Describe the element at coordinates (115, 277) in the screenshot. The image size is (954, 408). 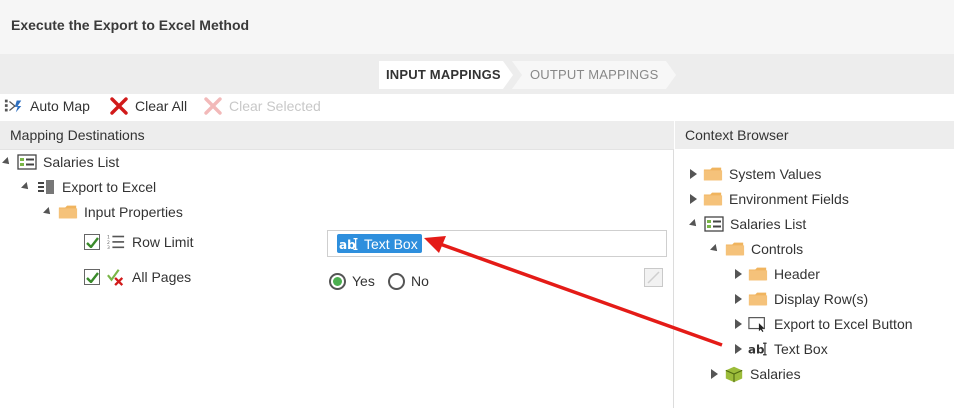
I see `yes-no-icon` at that location.